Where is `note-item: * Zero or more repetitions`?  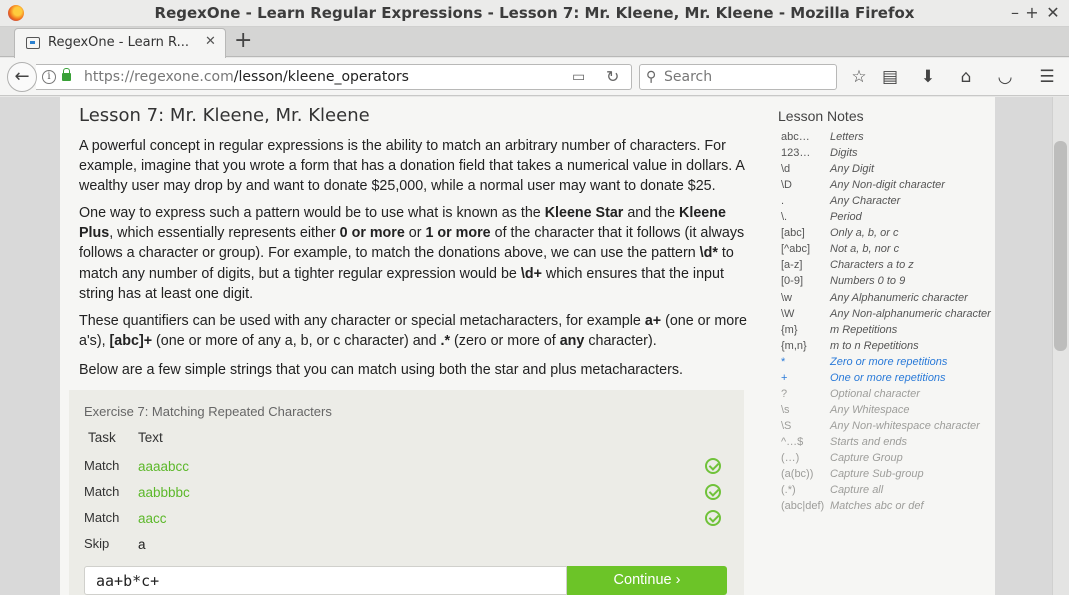 note-item: * Zero or more repetitions is located at coordinates (503, 364).